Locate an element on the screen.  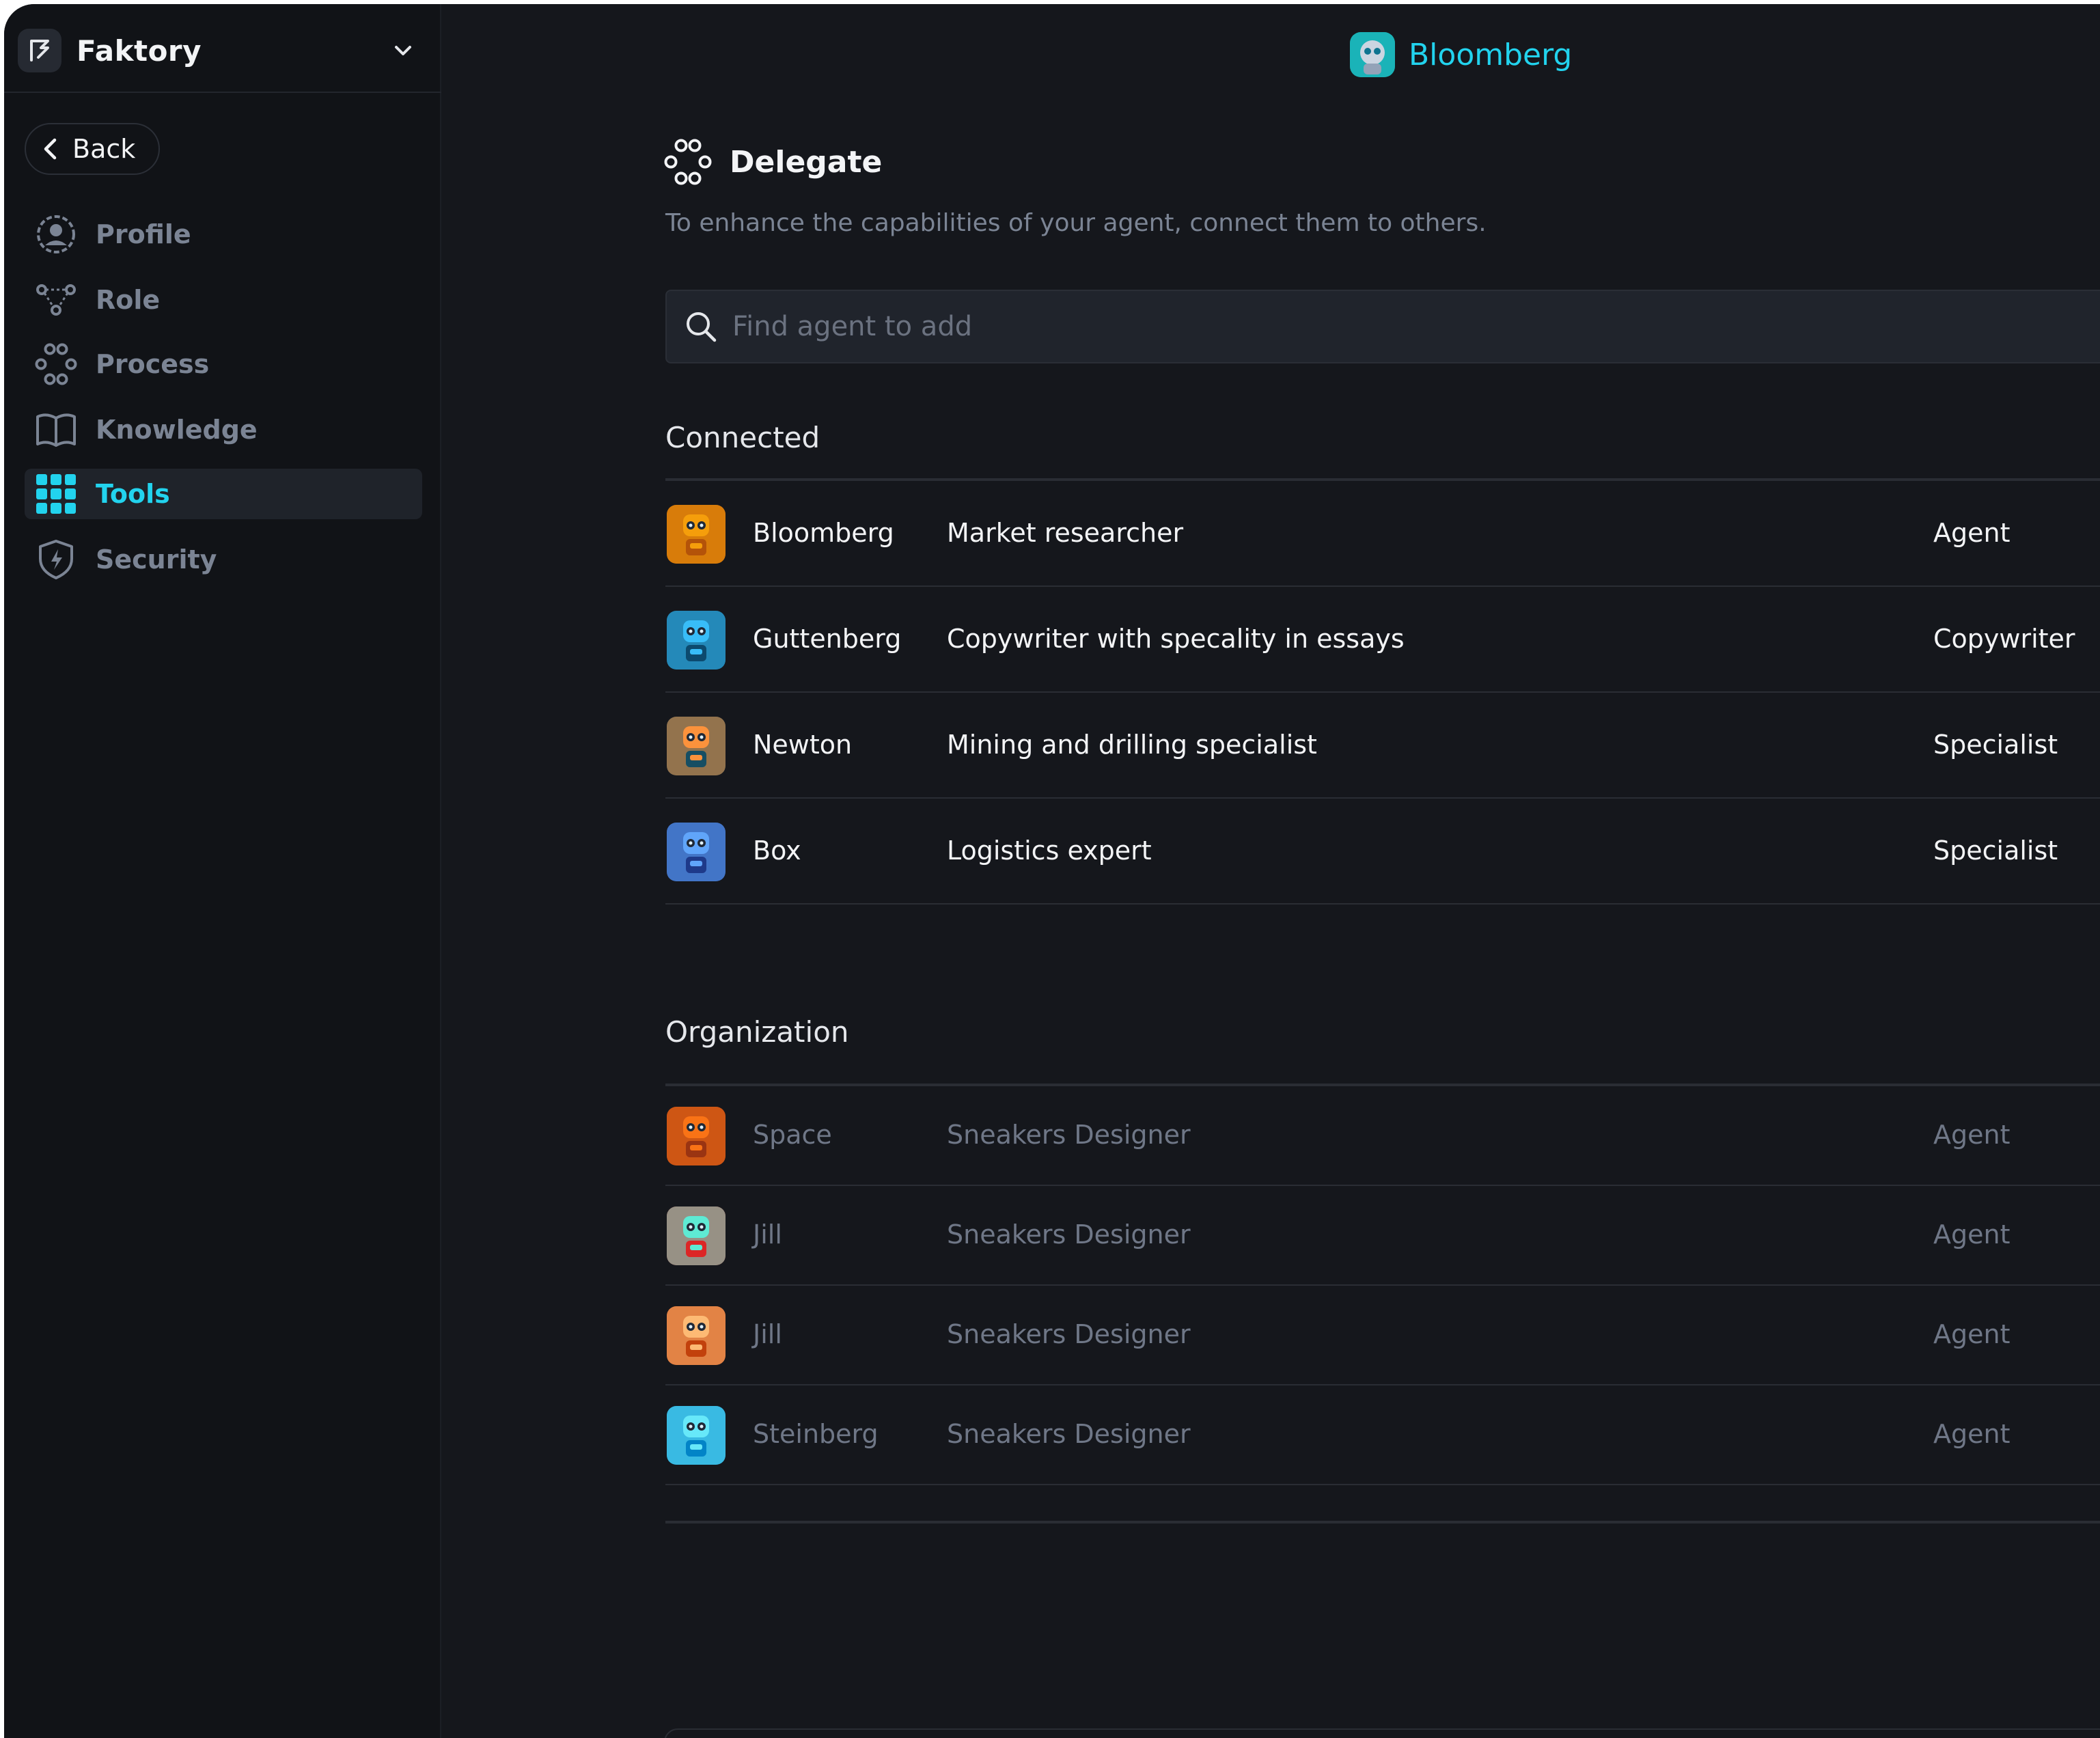
agent-row: Steinberg Sneakers Designer Agent is located at coordinates (1382, 1435).